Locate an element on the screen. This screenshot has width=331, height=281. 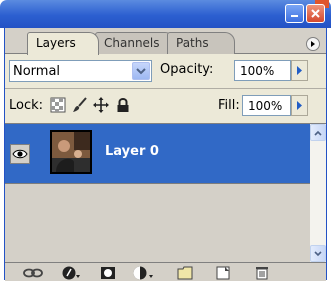
layer-style-icon is located at coordinates (71, 273).